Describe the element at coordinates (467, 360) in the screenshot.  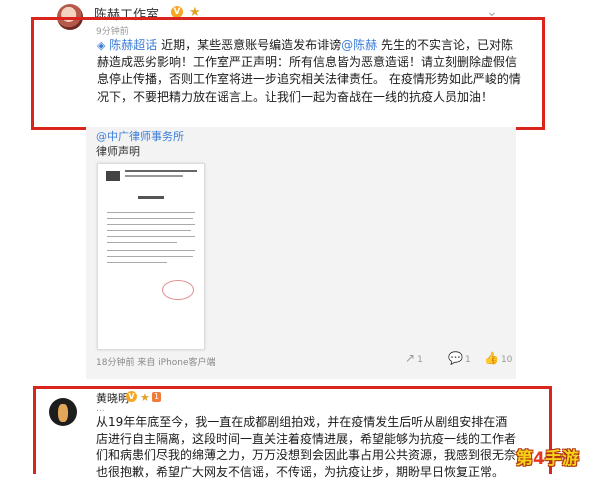
I see `comment-count: 1` at that location.